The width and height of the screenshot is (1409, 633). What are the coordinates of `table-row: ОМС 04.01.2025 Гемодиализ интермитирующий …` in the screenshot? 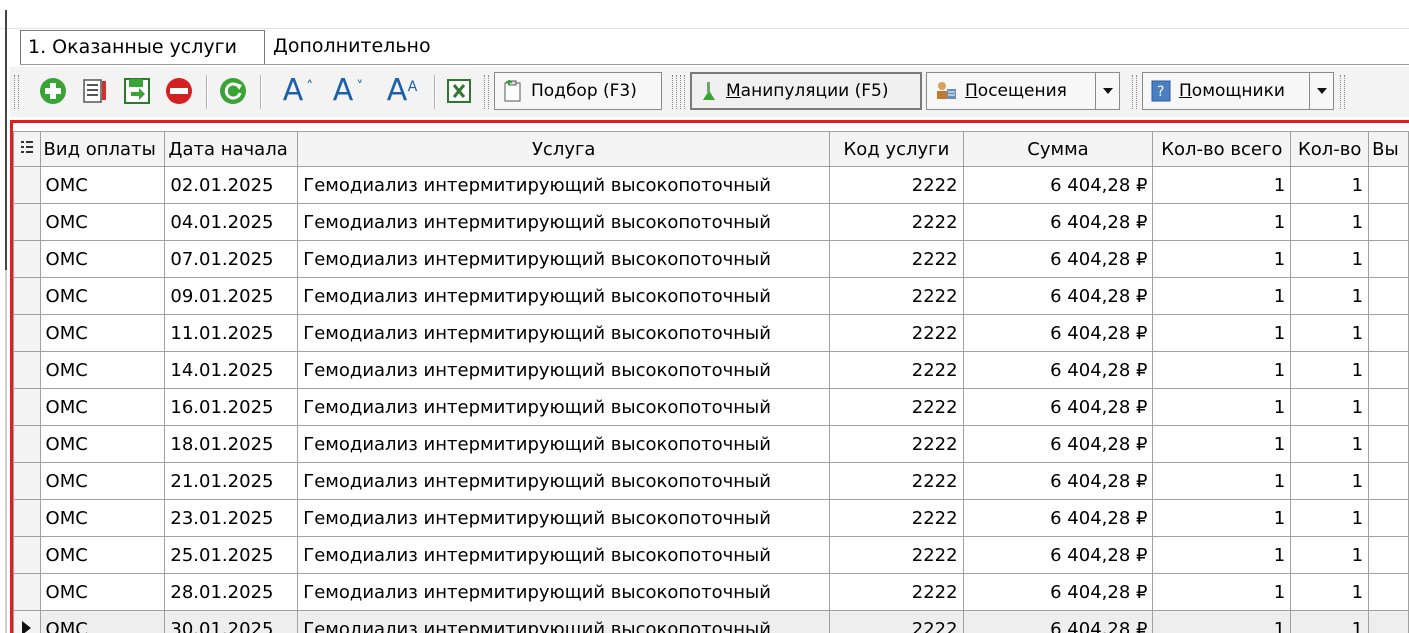 It's located at (711, 222).